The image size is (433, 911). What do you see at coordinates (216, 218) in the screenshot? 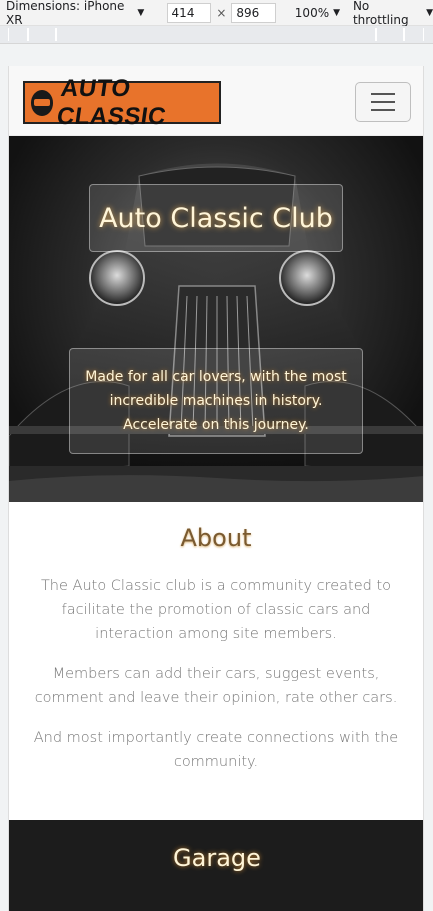
I see `hero-title: Auto Classic Club` at bounding box center [216, 218].